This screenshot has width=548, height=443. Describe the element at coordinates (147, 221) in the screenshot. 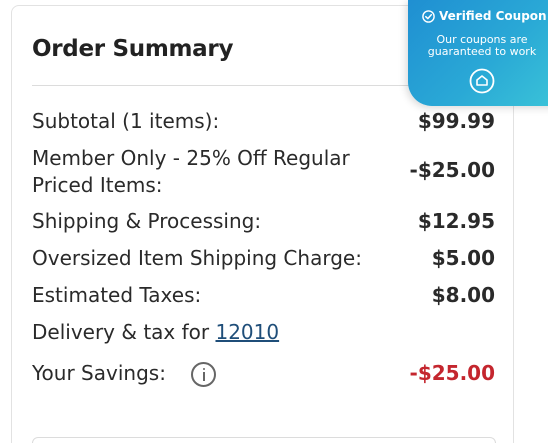

I see `shipping-label: Shipping & Processing:` at that location.